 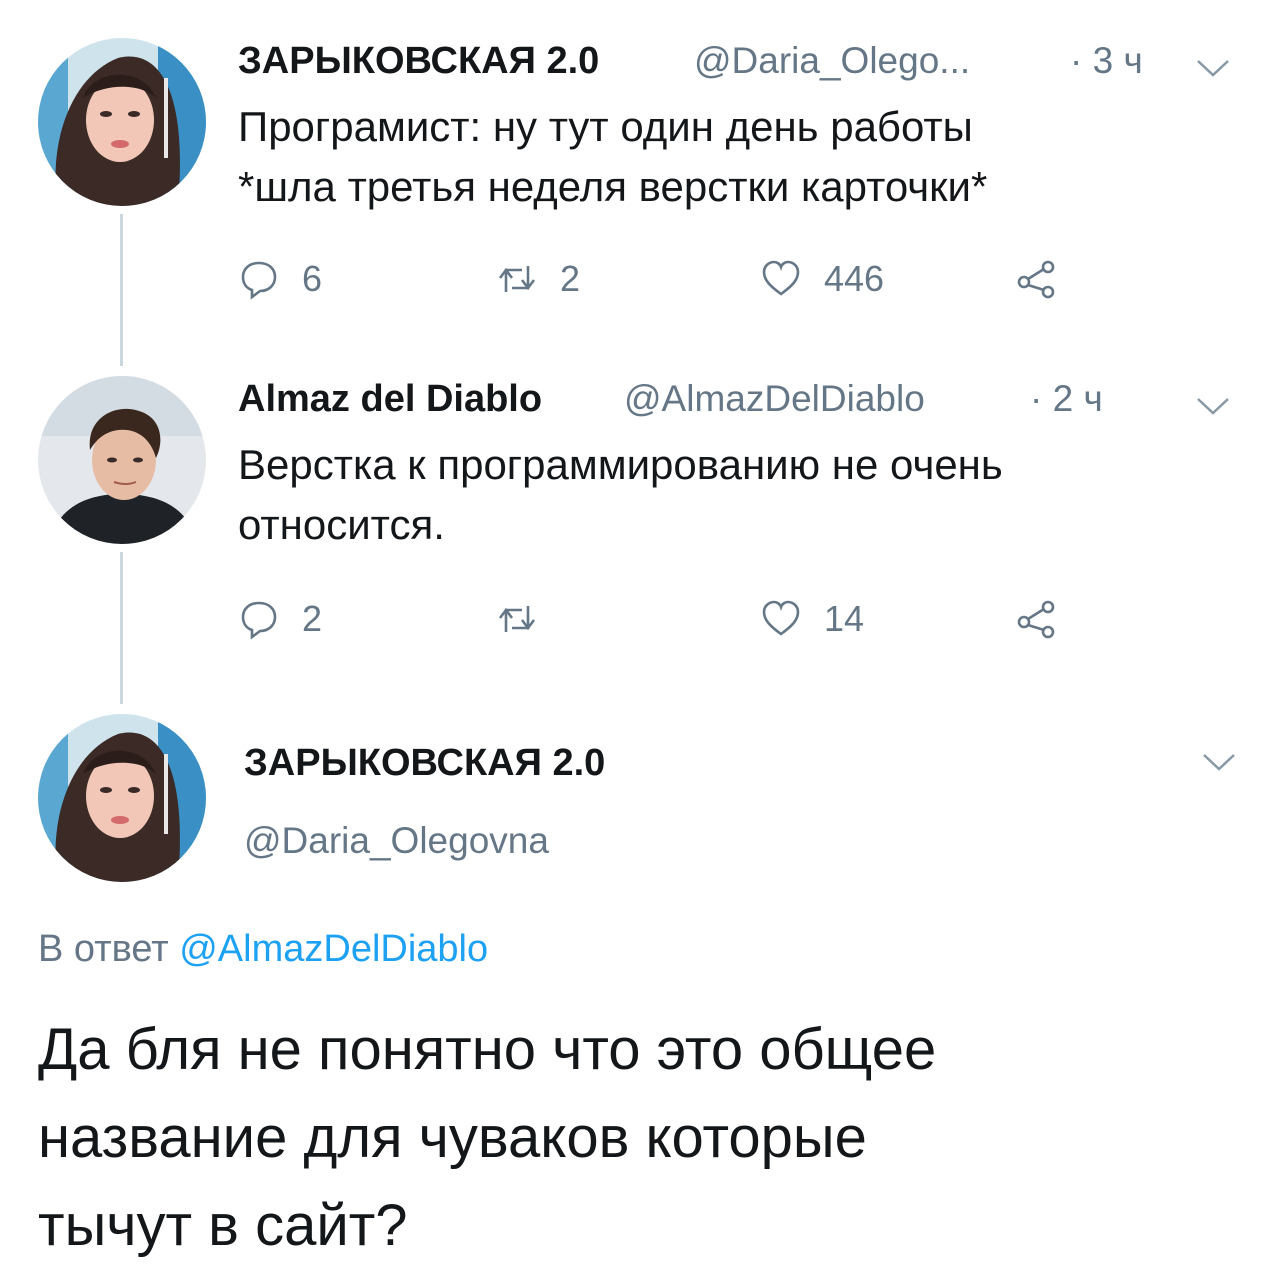 I want to click on reply-context: В ответ @AlmazDelDiablo, so click(x=263, y=949).